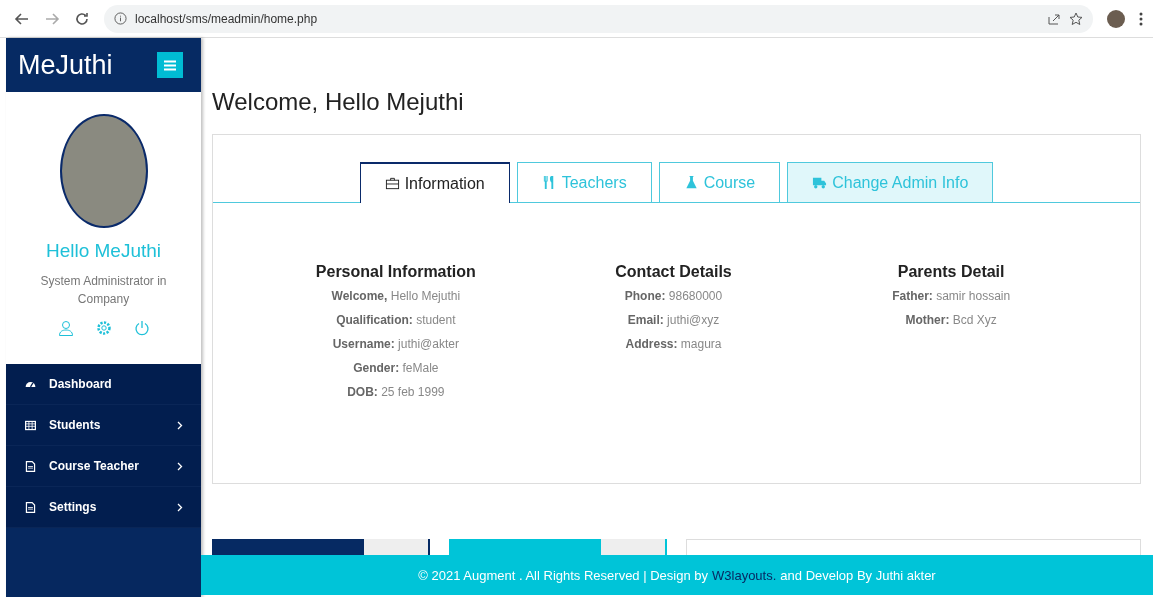 This screenshot has height=597, width=1153. Describe the element at coordinates (22, 18) in the screenshot. I see `back-icon` at that location.